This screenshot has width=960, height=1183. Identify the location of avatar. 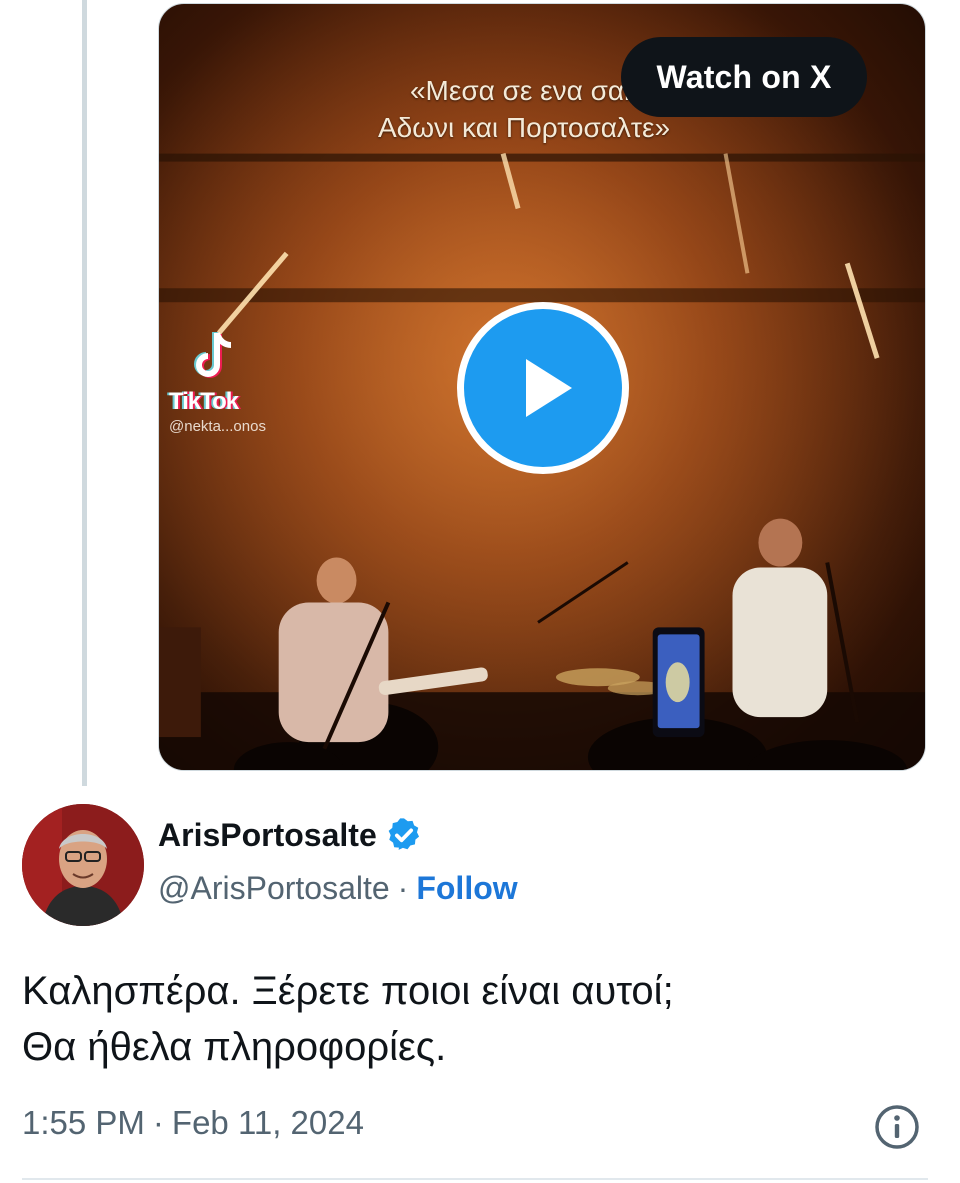
(83, 865).